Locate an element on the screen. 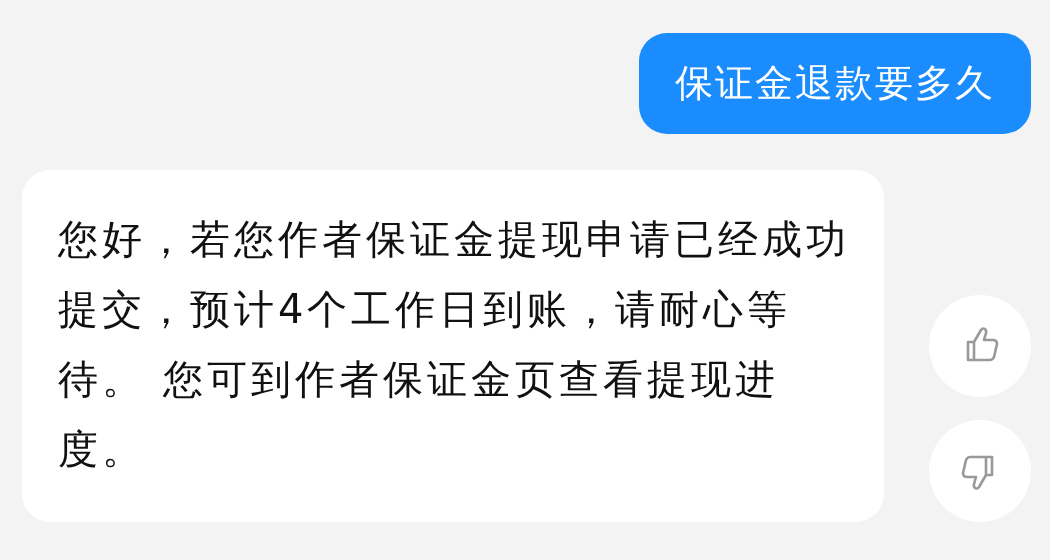 Image resolution: width=1050 pixels, height=560 pixels. message-bubble: 保证金退款要多久 is located at coordinates (835, 84).